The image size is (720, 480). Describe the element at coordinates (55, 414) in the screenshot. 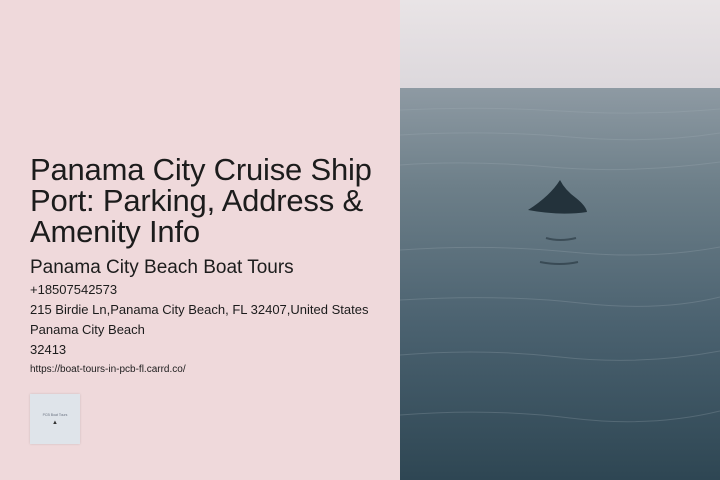

I see `logo-text: PCB Boat Tours` at that location.